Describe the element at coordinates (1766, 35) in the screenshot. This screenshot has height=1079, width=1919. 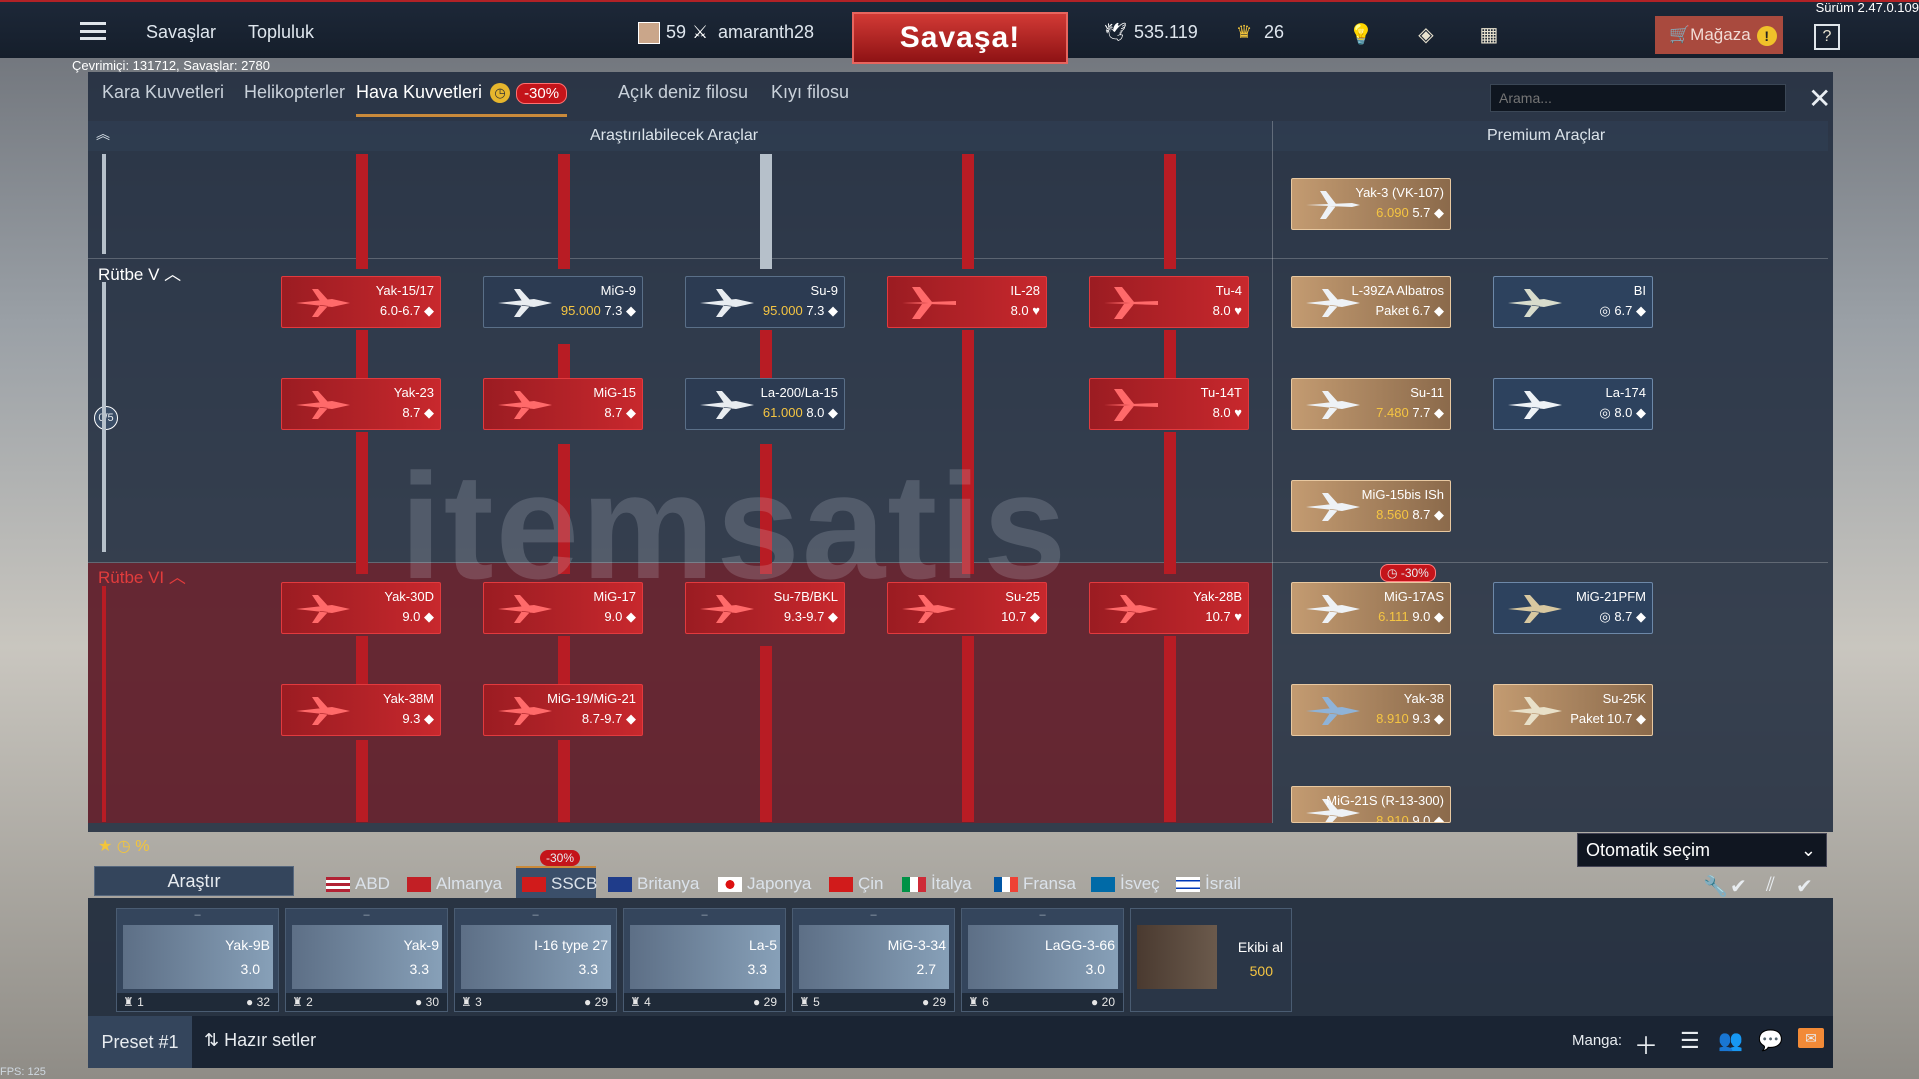
I see `alert-icon: !` at that location.